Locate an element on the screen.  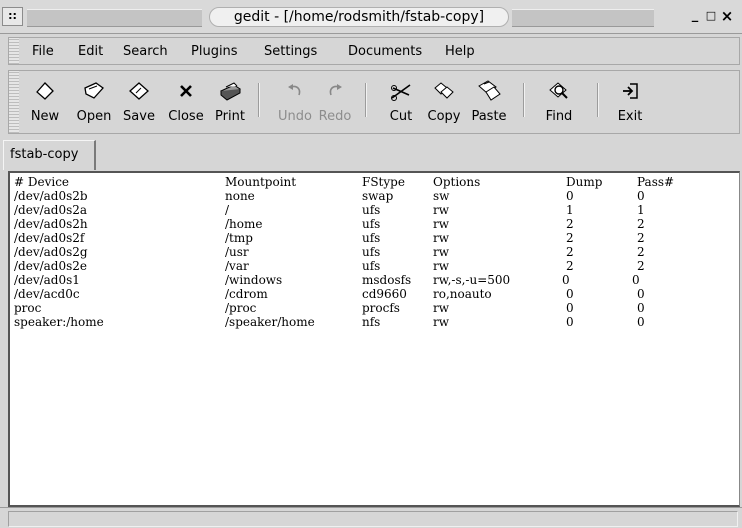
find-label: Find is located at coordinates (559, 116).